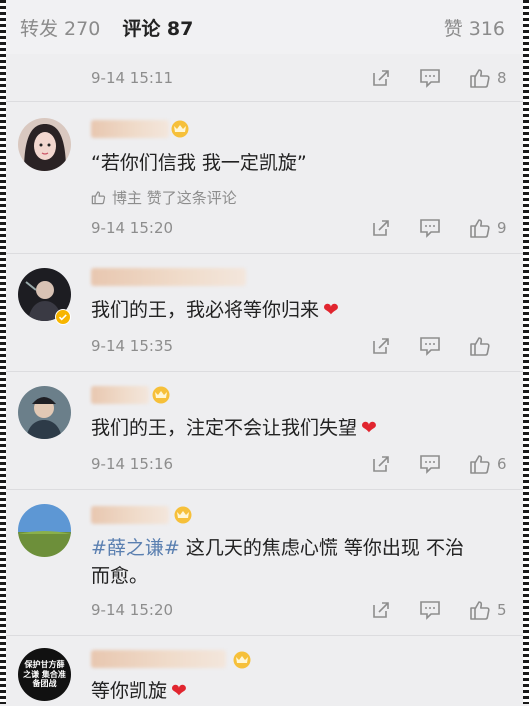 The image size is (529, 706). Describe the element at coordinates (264, 670) in the screenshot. I see `comment-item: 保护甘方薛之谦 集合准备团战 等你凯旋 ❤` at that location.